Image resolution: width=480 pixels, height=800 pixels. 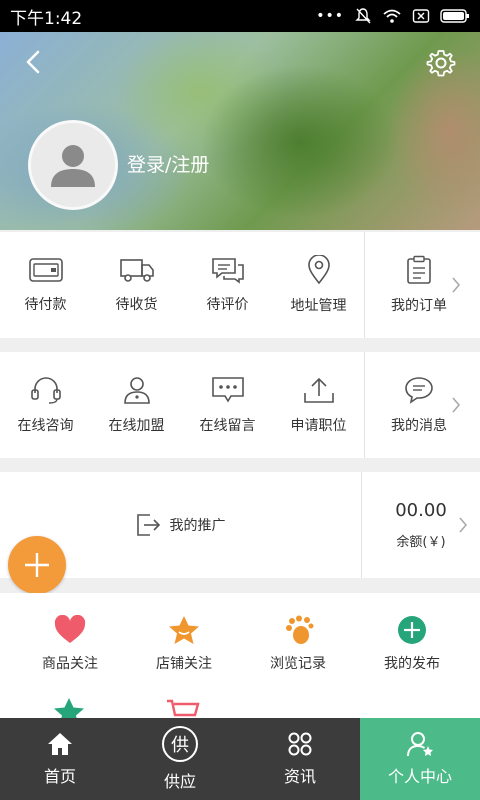 What do you see at coordinates (227, 285) in the screenshot?
I see `order-pending-review: 待评价` at bounding box center [227, 285].